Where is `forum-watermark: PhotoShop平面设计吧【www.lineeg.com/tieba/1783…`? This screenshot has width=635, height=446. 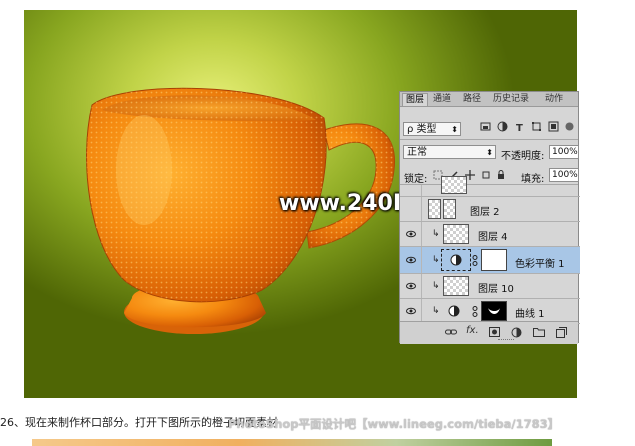
forum-watermark: PhotoShop平面设计吧【www.lineeg.com/tieba/1783… is located at coordinates (394, 424).